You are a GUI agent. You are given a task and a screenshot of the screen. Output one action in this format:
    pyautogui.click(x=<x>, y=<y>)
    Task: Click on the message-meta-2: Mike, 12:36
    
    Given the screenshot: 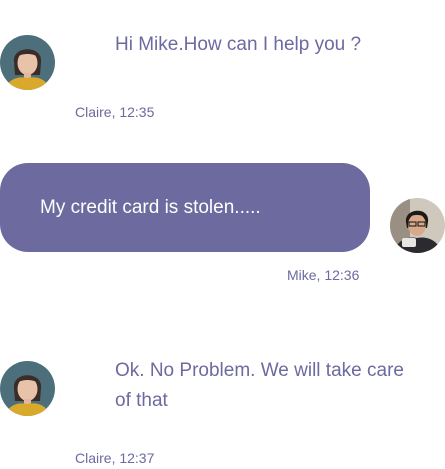 What is the action you would take?
    pyautogui.click(x=323, y=275)
    